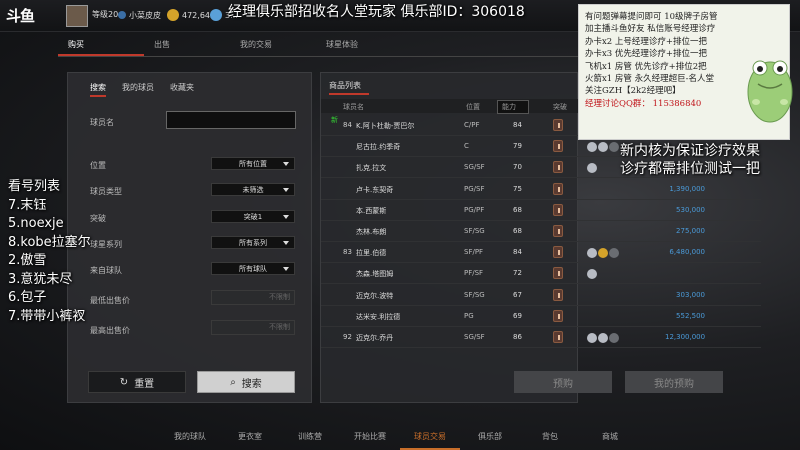  Describe the element at coordinates (517, 188) in the screenshot. I see `player-rating: 75` at that location.